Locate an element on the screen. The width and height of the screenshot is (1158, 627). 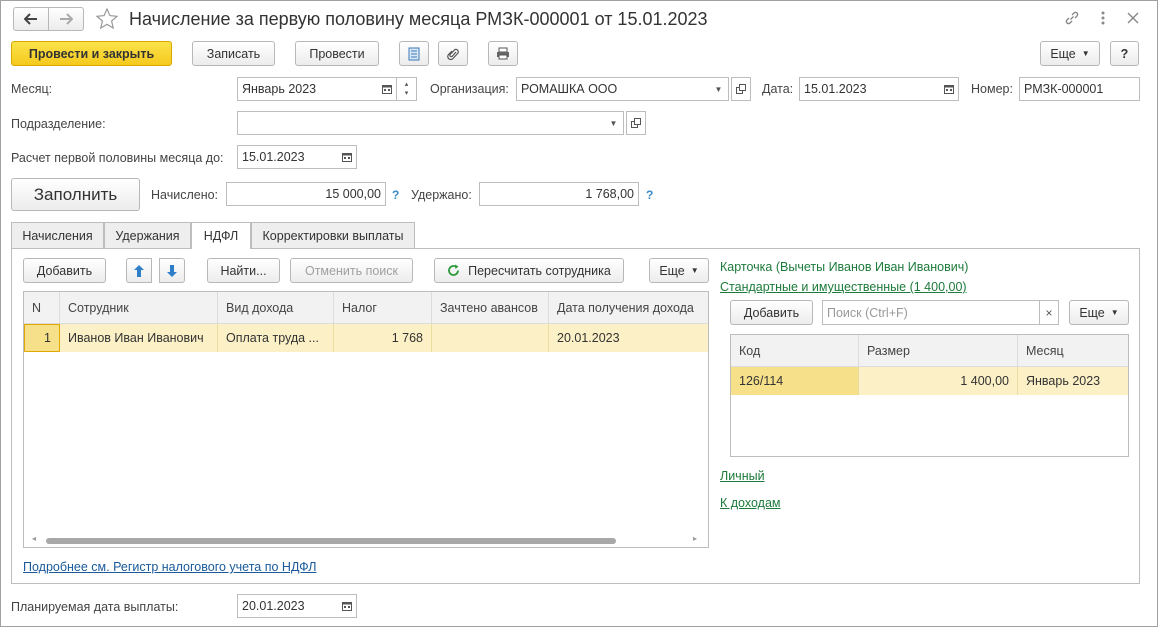
scroll-right-icon: ▸ is located at coordinates (695, 538).